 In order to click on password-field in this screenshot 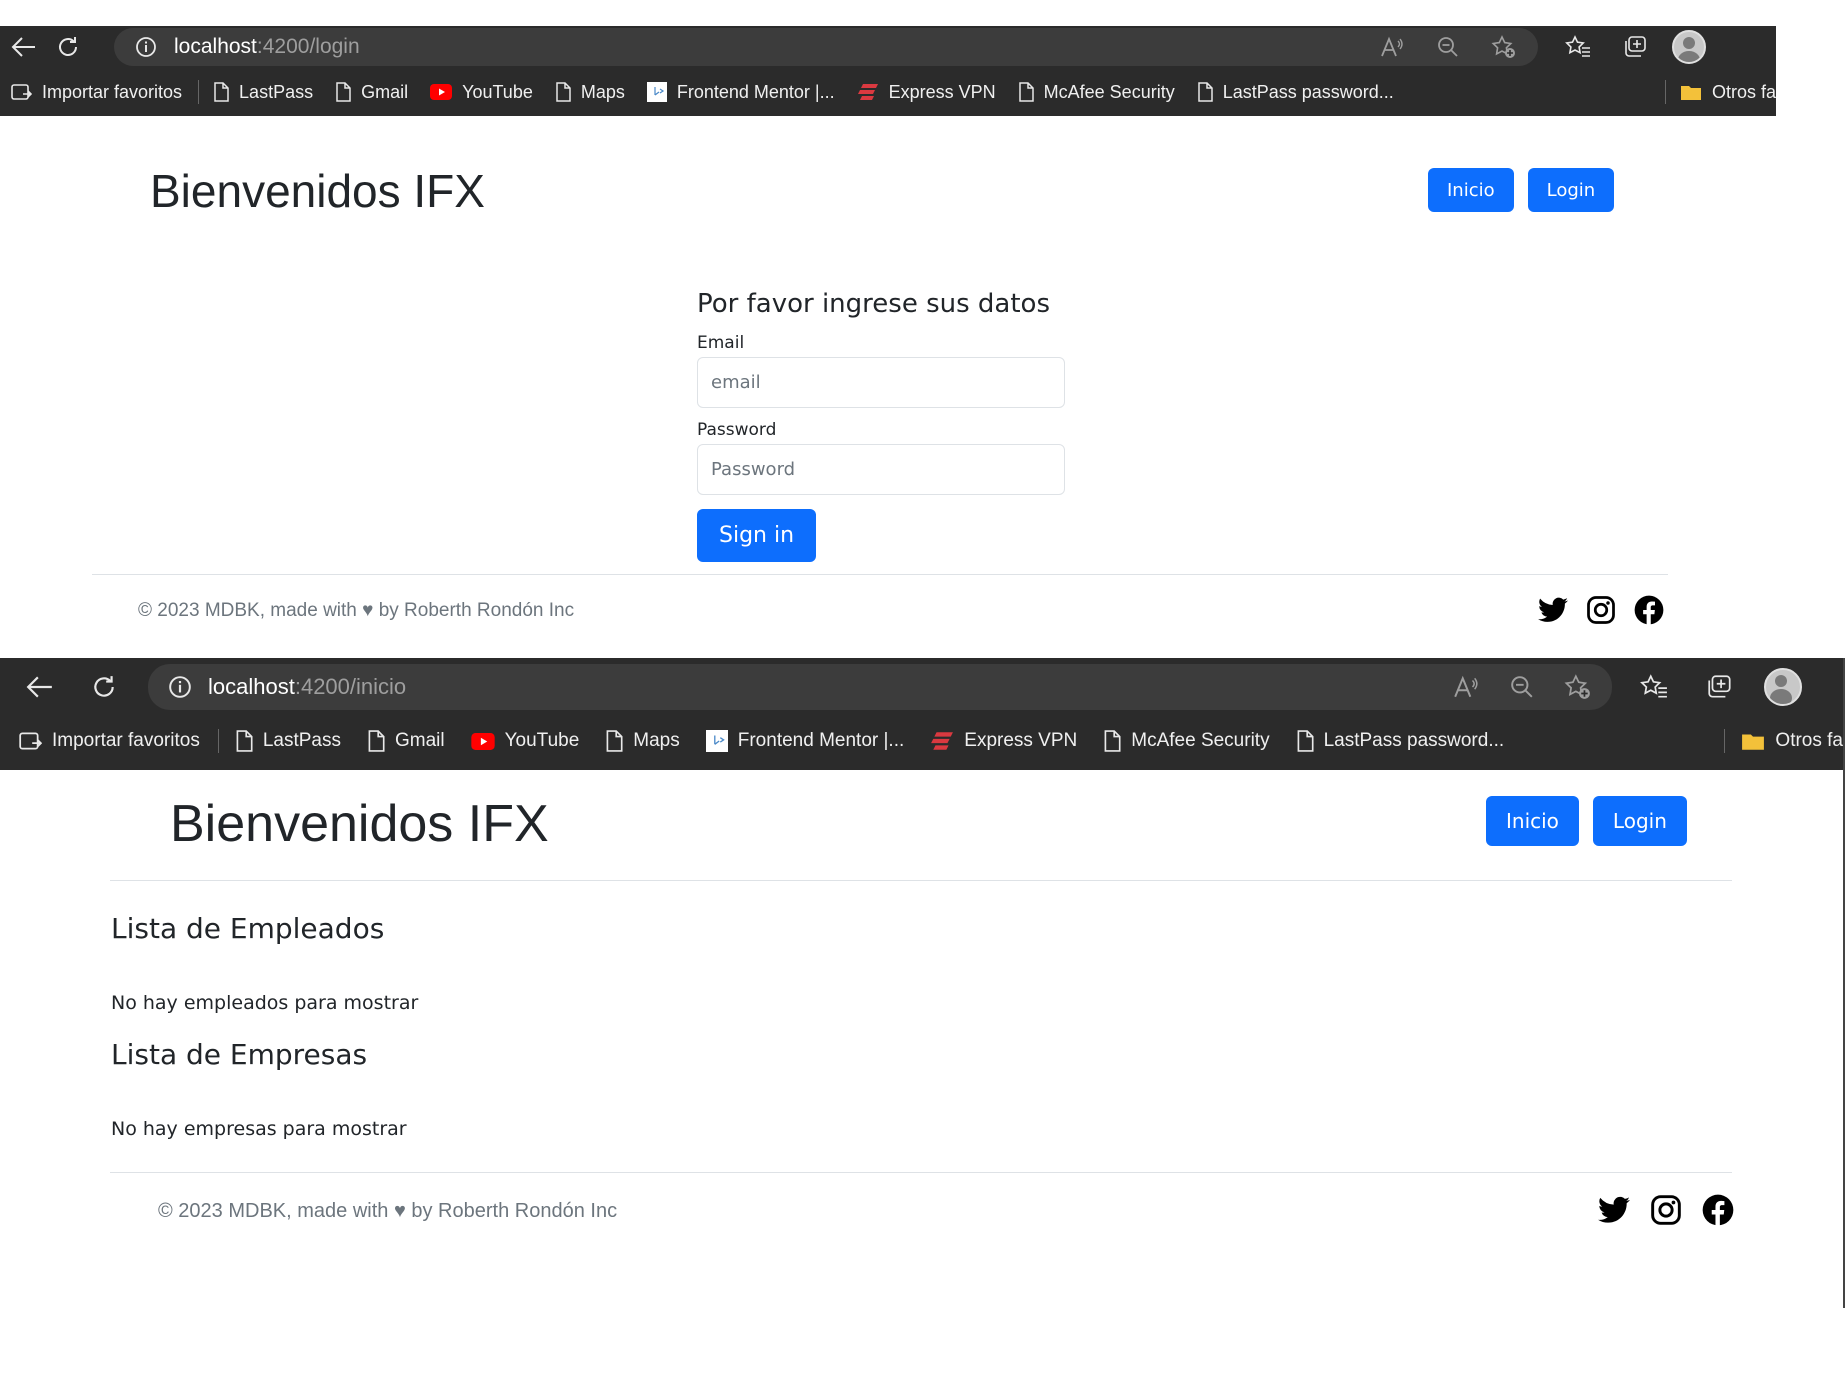, I will do `click(881, 469)`.